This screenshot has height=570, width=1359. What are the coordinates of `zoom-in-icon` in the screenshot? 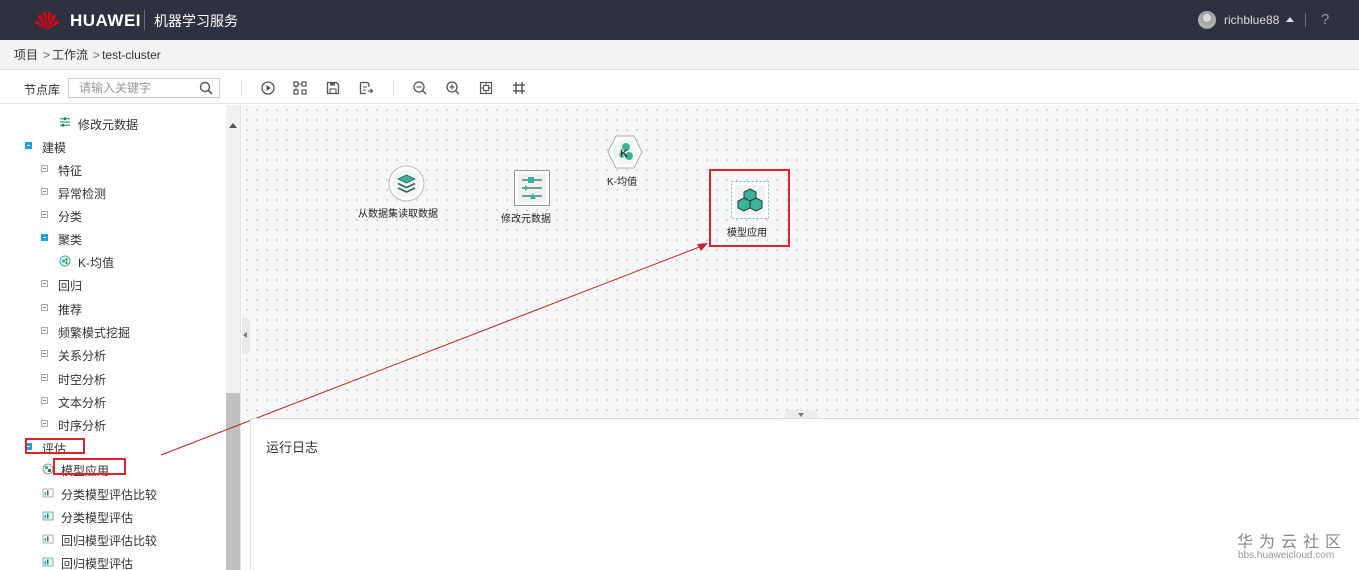 It's located at (453, 88).